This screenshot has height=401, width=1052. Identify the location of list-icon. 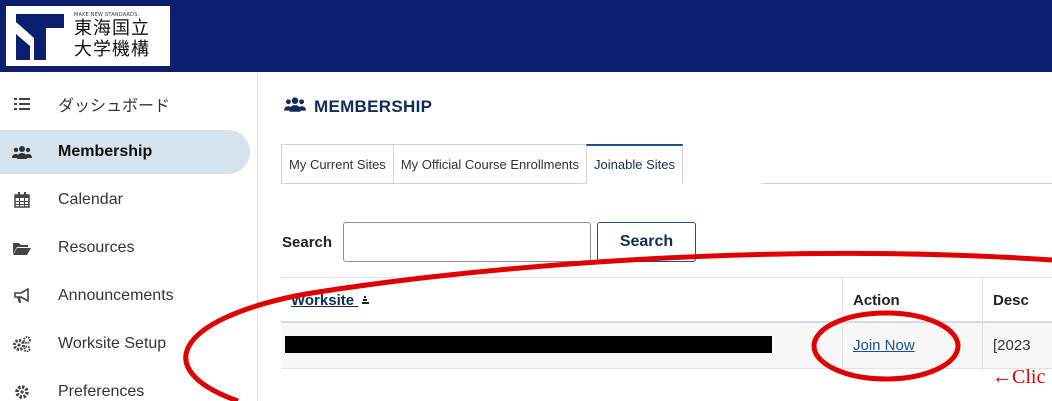
(22, 104).